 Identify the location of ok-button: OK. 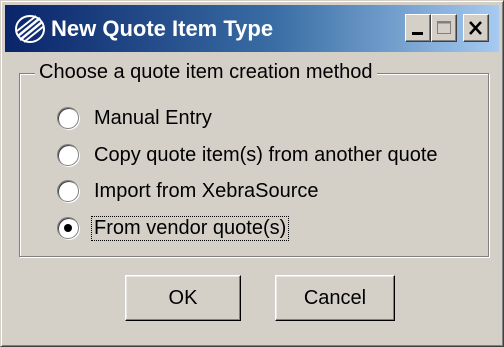
(183, 298).